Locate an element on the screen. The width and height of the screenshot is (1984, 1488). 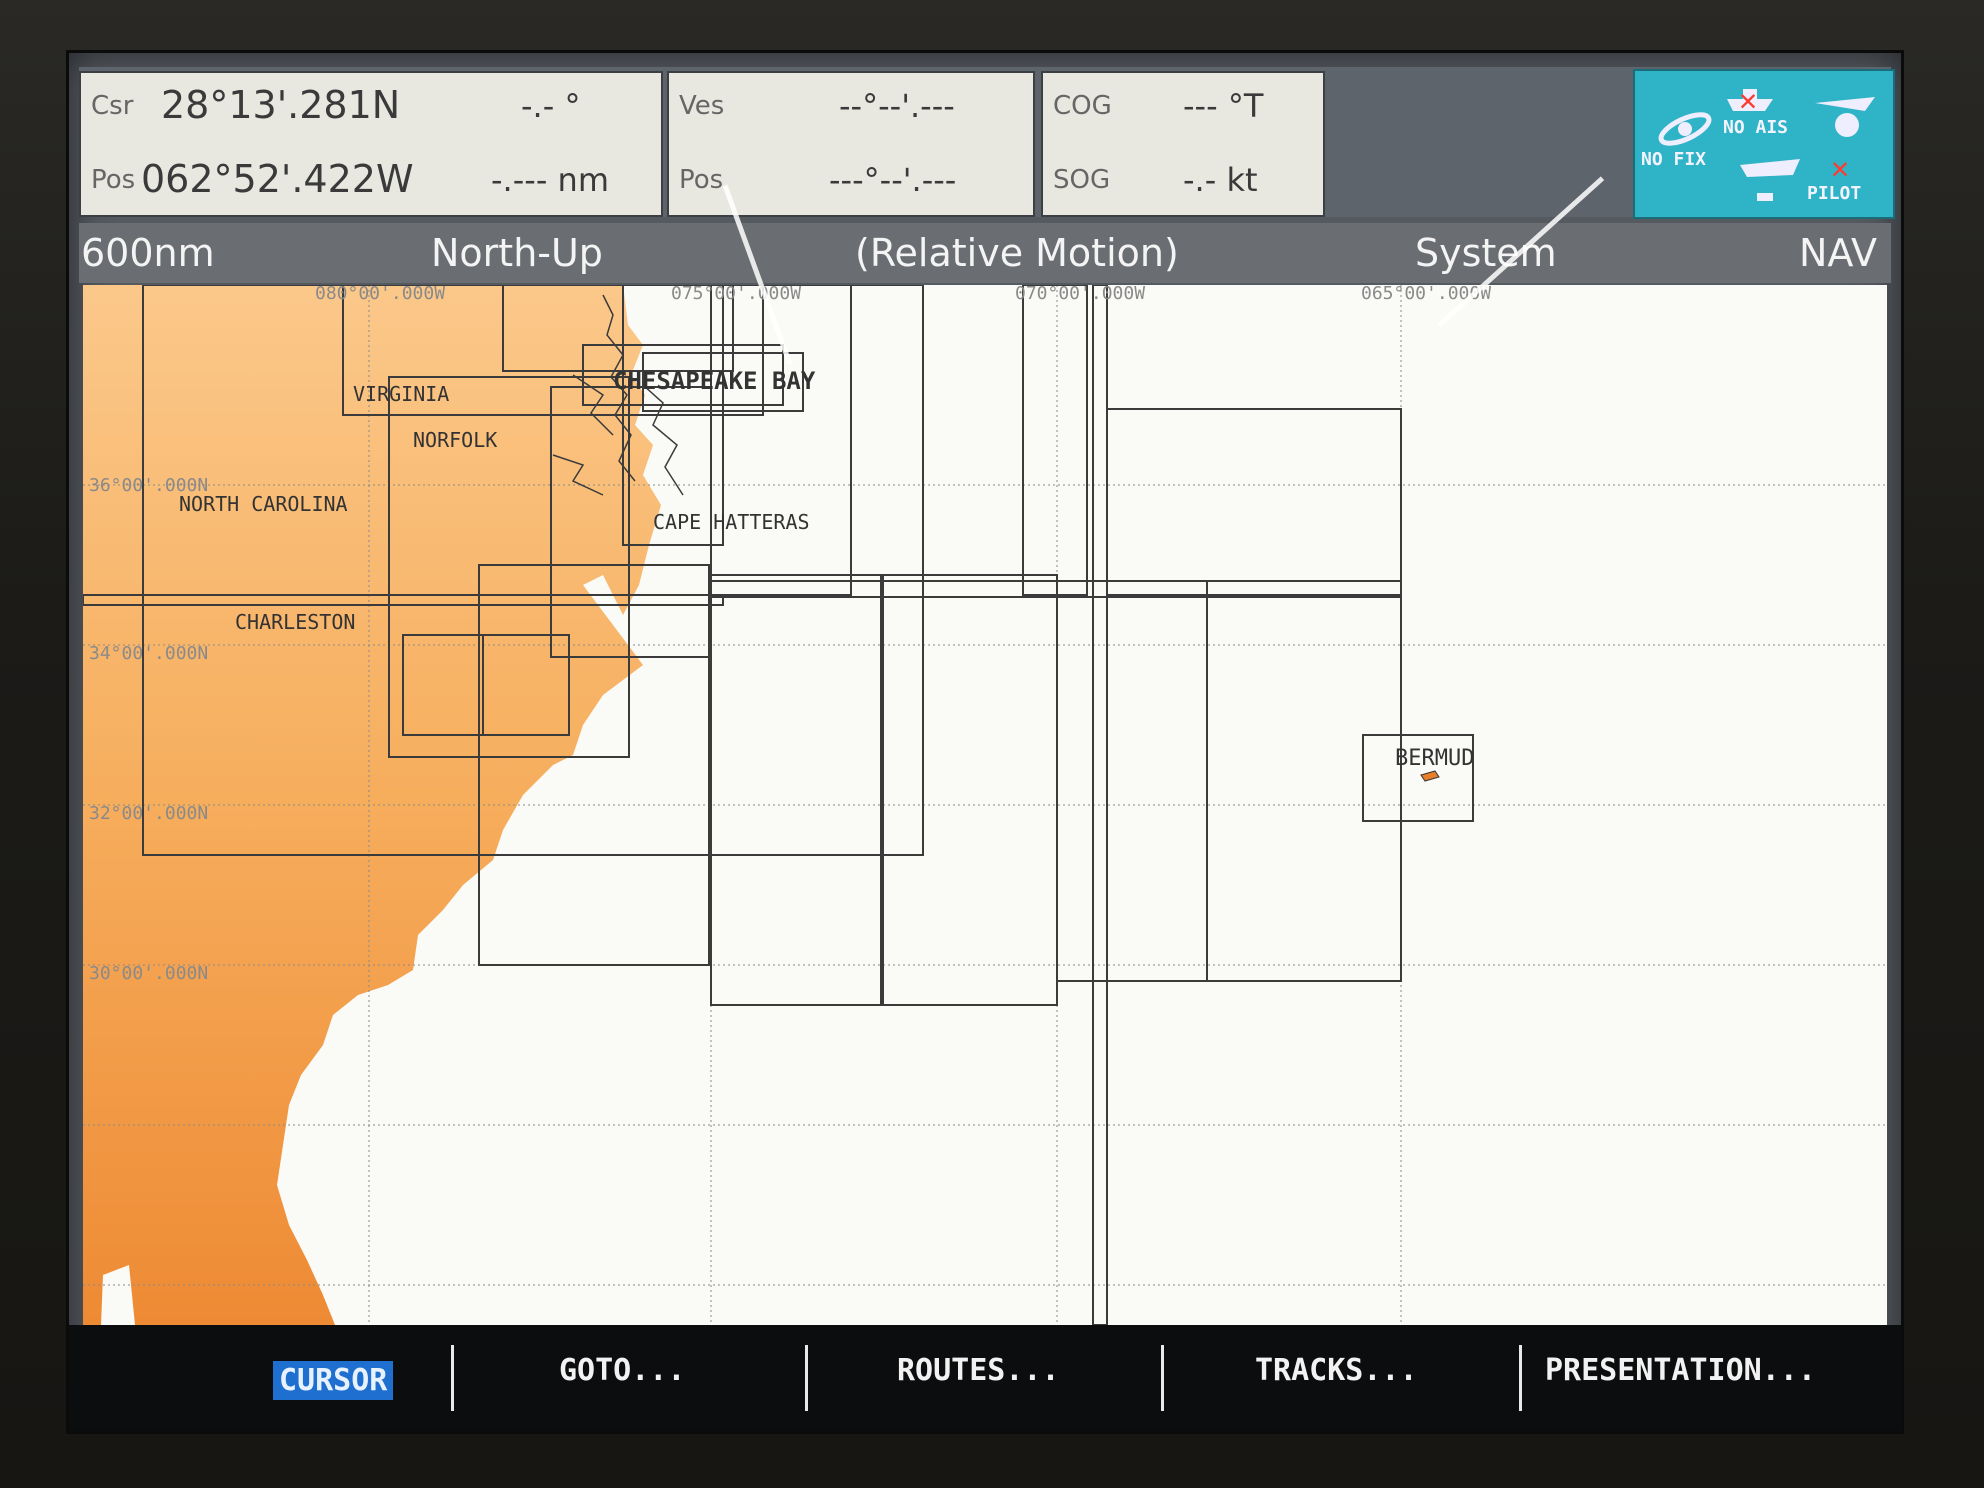
motion-mode: (Relative Motion) is located at coordinates (1017, 253).